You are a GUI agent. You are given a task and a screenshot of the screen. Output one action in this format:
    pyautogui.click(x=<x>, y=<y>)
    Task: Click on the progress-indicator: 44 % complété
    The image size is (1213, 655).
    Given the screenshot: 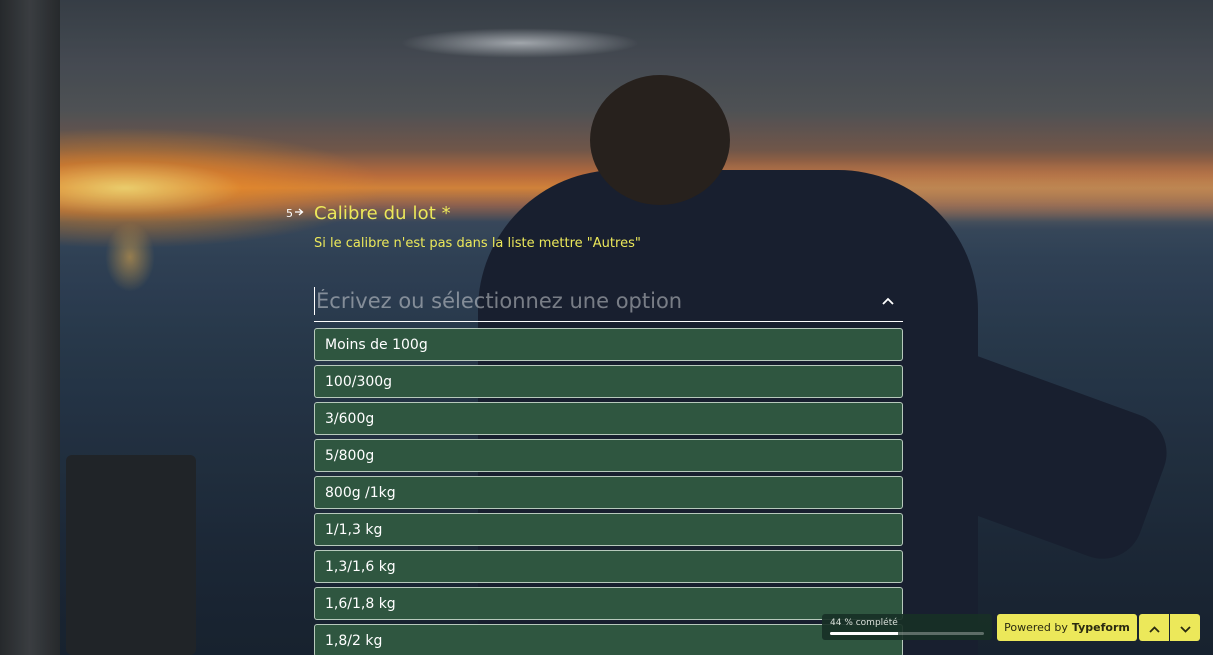 What is the action you would take?
    pyautogui.click(x=907, y=627)
    